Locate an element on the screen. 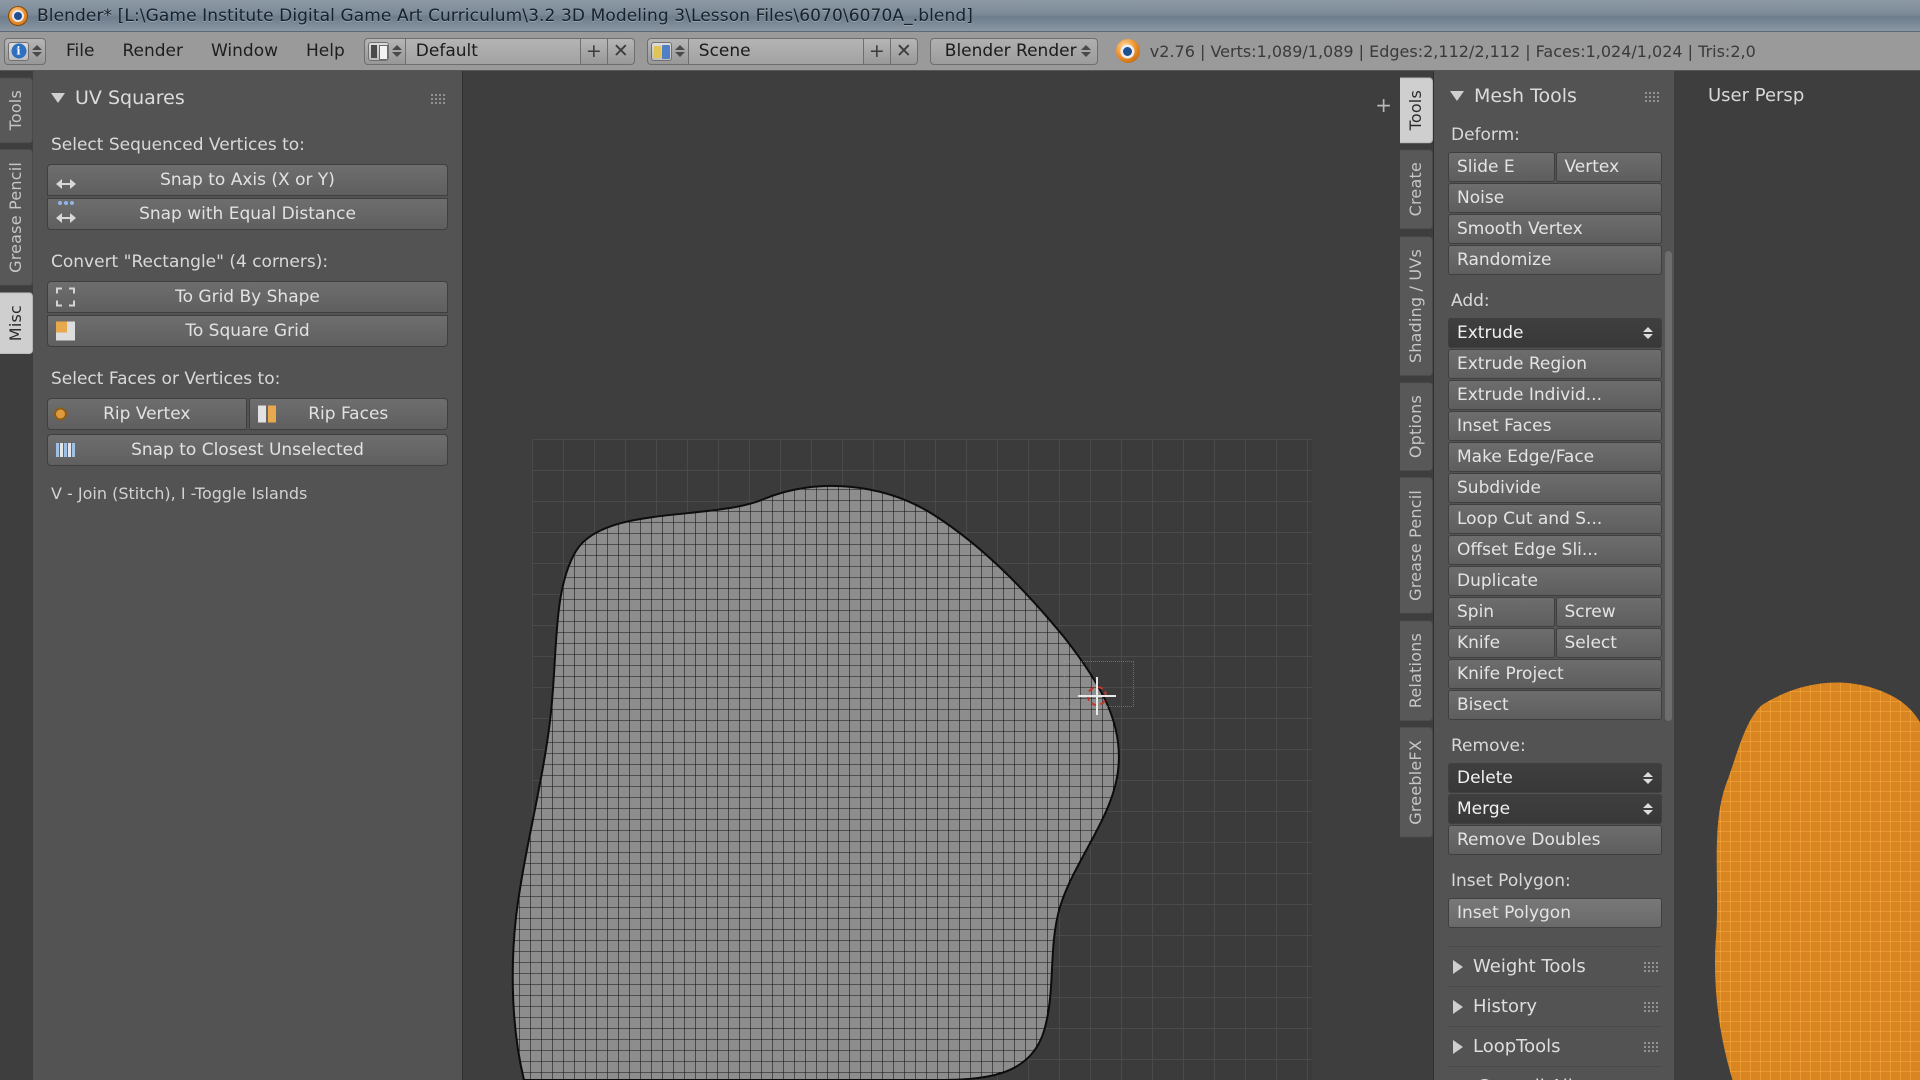  spin-button: Spin is located at coordinates (1501, 612).